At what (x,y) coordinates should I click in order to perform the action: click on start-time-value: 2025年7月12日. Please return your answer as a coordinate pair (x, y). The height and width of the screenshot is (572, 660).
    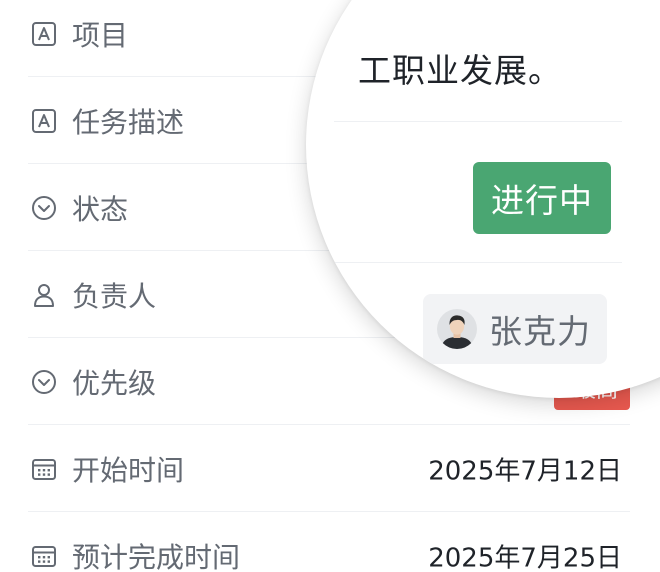
    Looking at the image, I should click on (525, 468).